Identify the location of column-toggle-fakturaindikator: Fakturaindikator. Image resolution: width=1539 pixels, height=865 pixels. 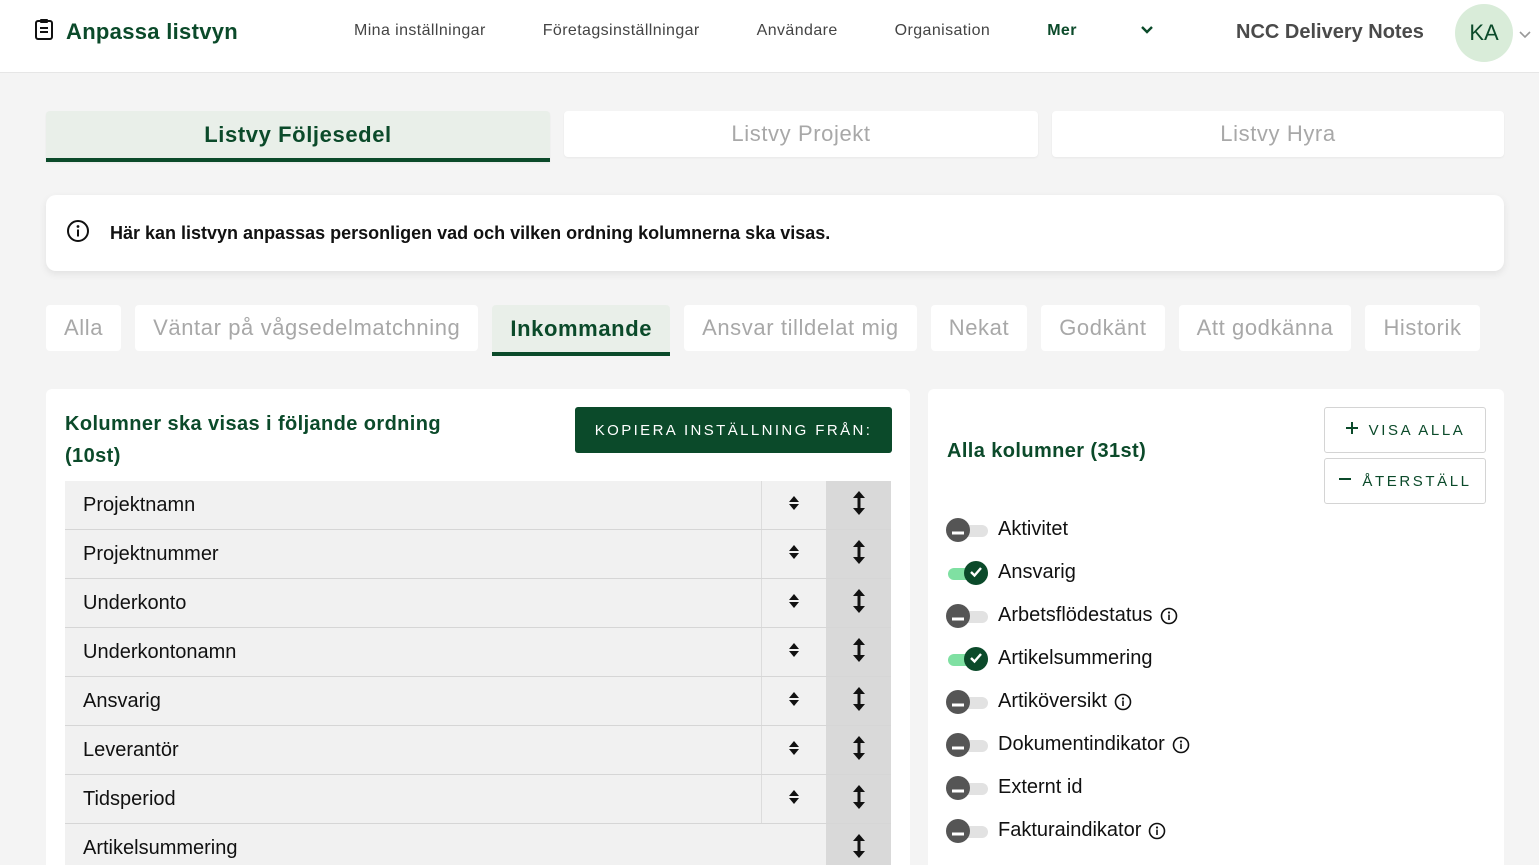
(1068, 830).